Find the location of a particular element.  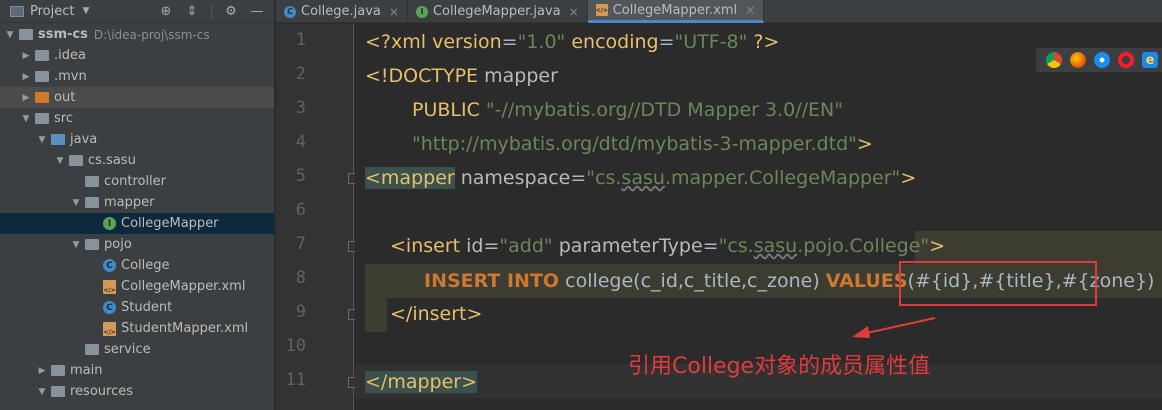

tree-item-collegemapper: I CollegeMapper is located at coordinates (137, 223).